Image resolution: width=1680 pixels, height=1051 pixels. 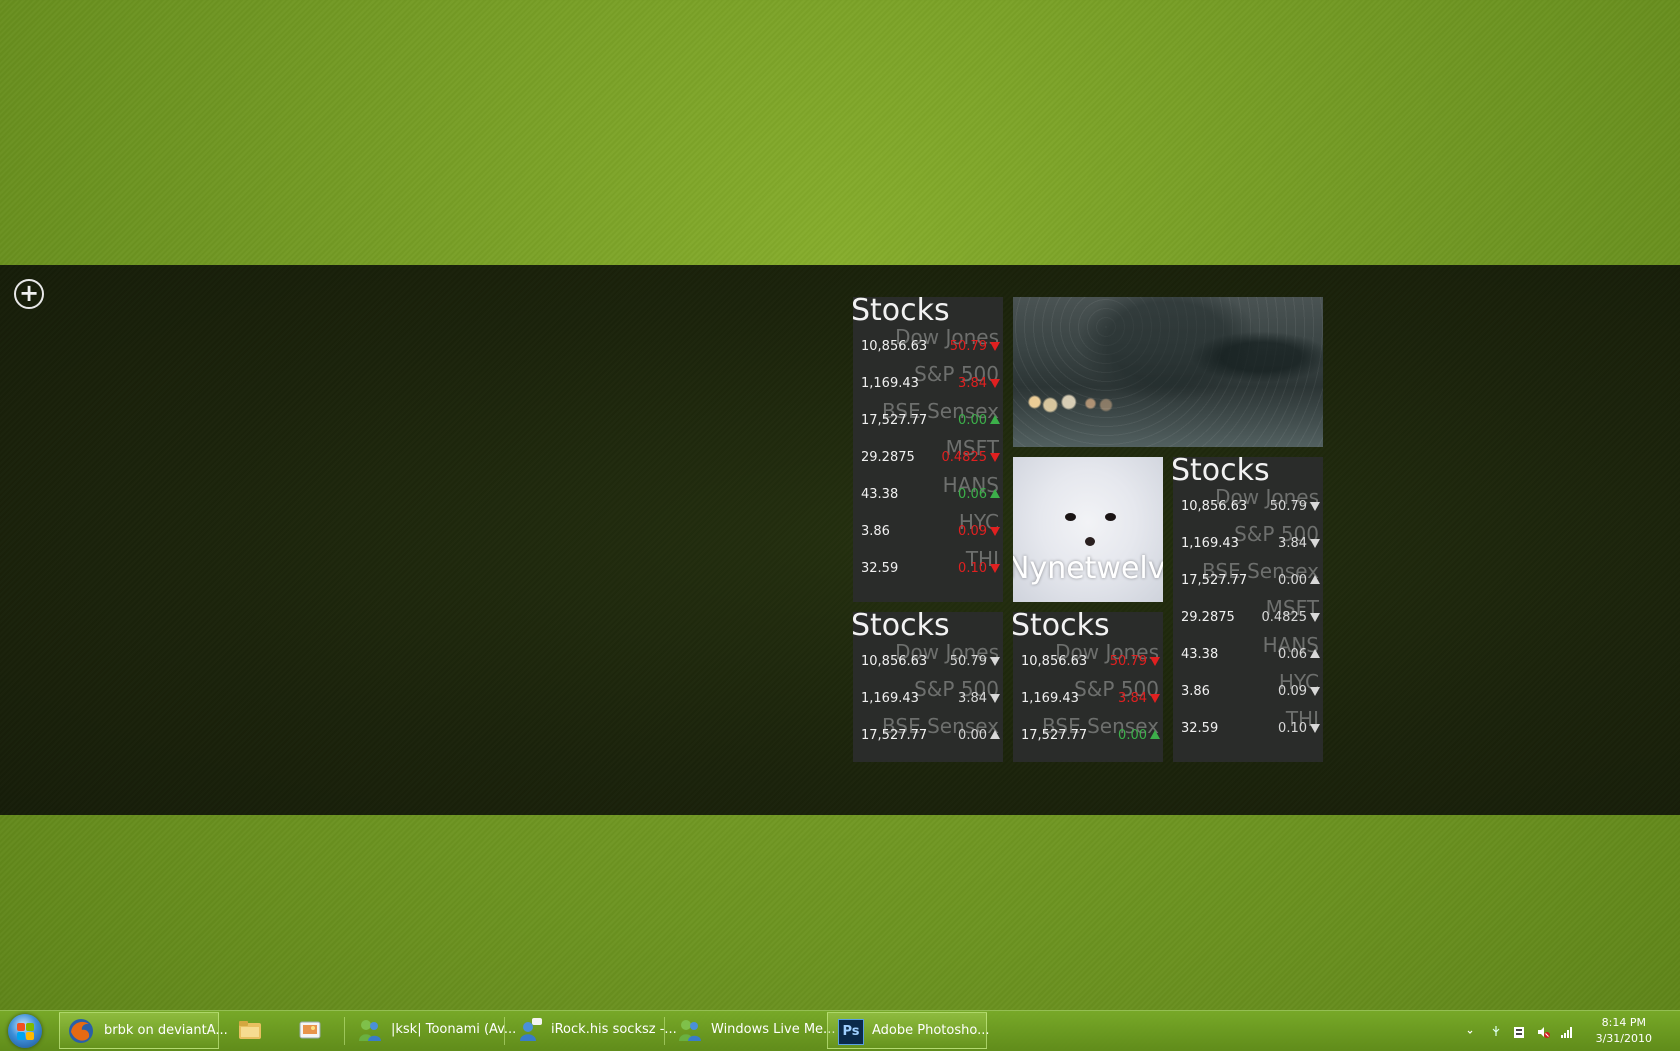 I want to click on stock-price: 29.2875, so click(x=888, y=457).